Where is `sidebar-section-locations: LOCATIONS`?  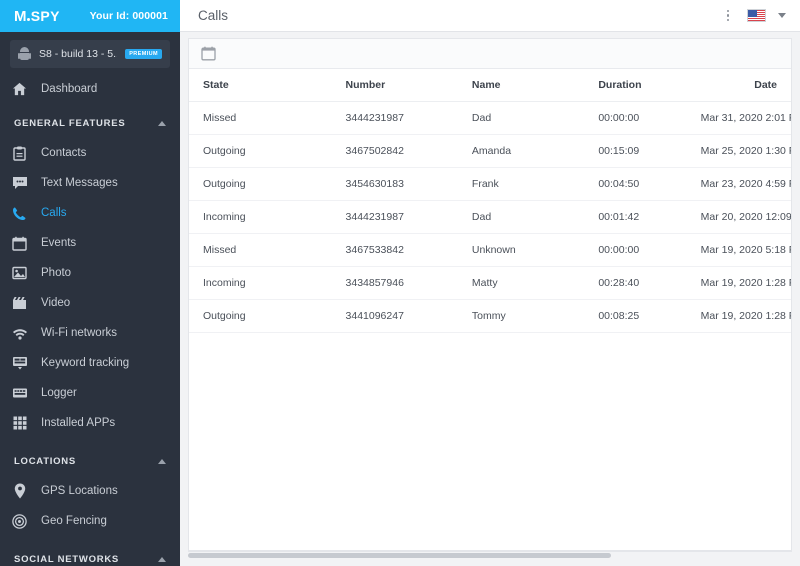 sidebar-section-locations: LOCATIONS is located at coordinates (90, 461).